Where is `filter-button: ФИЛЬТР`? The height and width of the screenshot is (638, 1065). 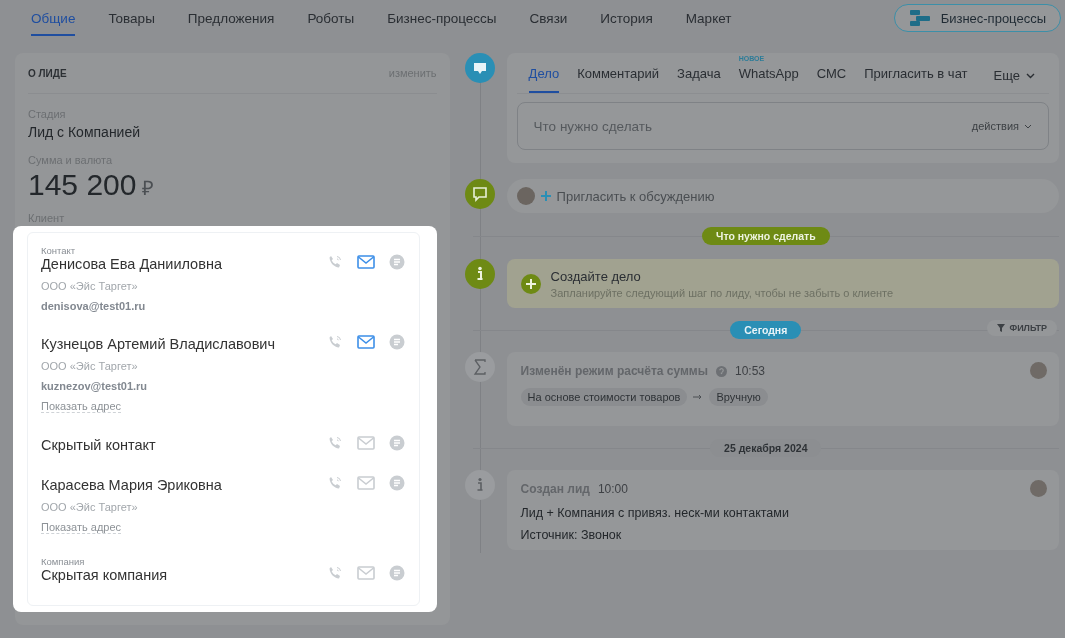
filter-button: ФИЛЬТР is located at coordinates (1022, 328).